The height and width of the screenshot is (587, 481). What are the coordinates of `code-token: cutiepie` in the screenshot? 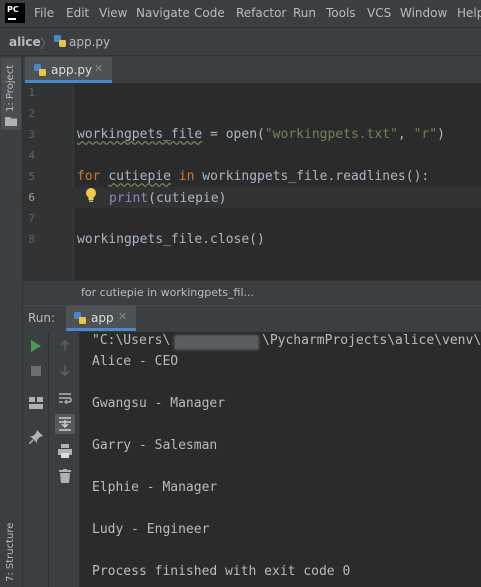 It's located at (139, 176).